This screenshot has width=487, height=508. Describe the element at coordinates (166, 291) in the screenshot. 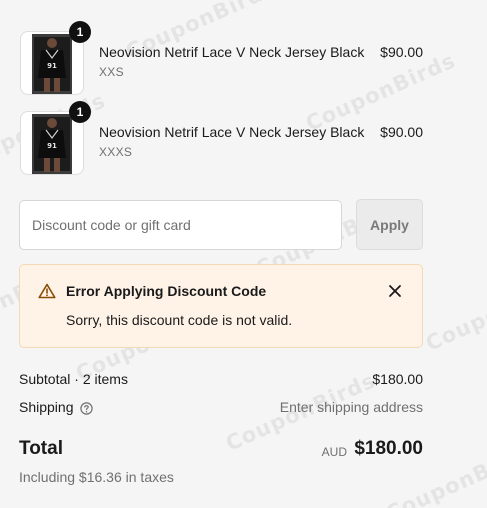

I see `error-title: Error Applying Discount Code` at that location.